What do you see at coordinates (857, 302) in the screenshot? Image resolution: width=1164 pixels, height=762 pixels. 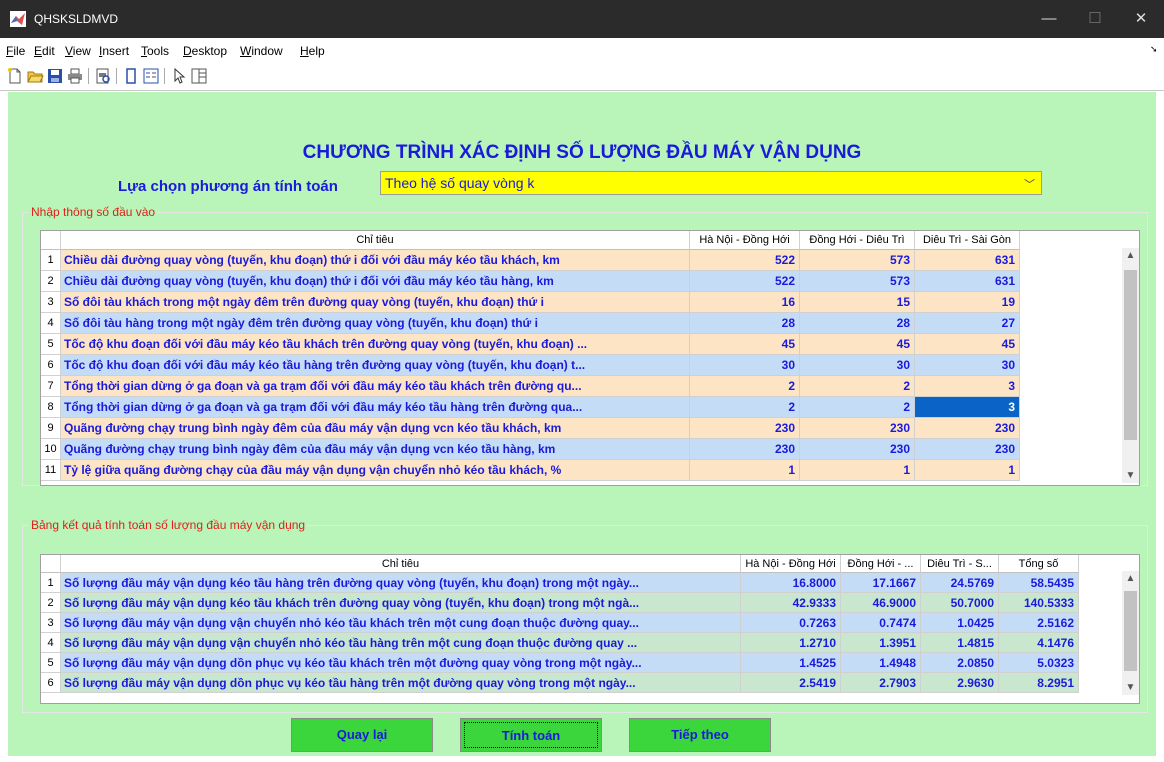 I see `value-cell: 15` at bounding box center [857, 302].